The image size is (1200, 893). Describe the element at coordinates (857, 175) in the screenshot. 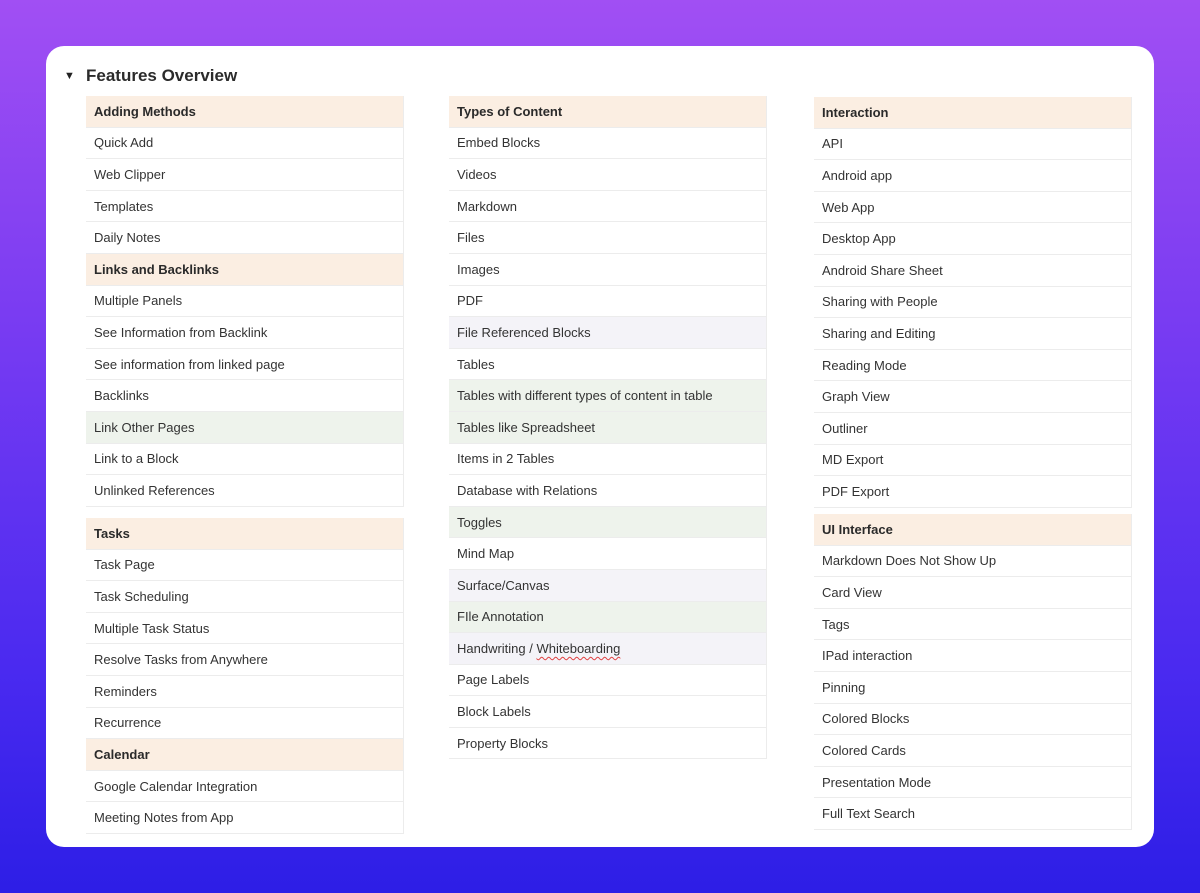

I see `row-label: Android app` at that location.